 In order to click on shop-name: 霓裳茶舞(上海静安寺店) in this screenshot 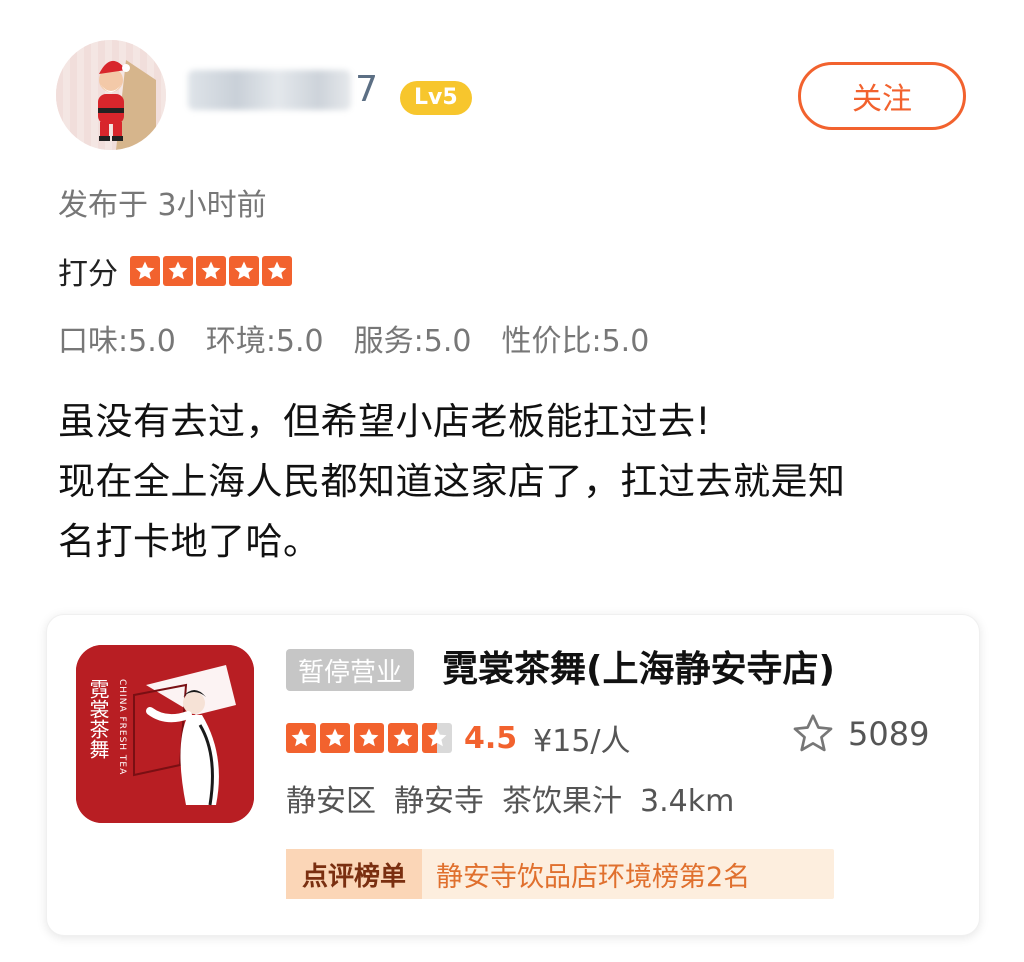, I will do `click(638, 670)`.